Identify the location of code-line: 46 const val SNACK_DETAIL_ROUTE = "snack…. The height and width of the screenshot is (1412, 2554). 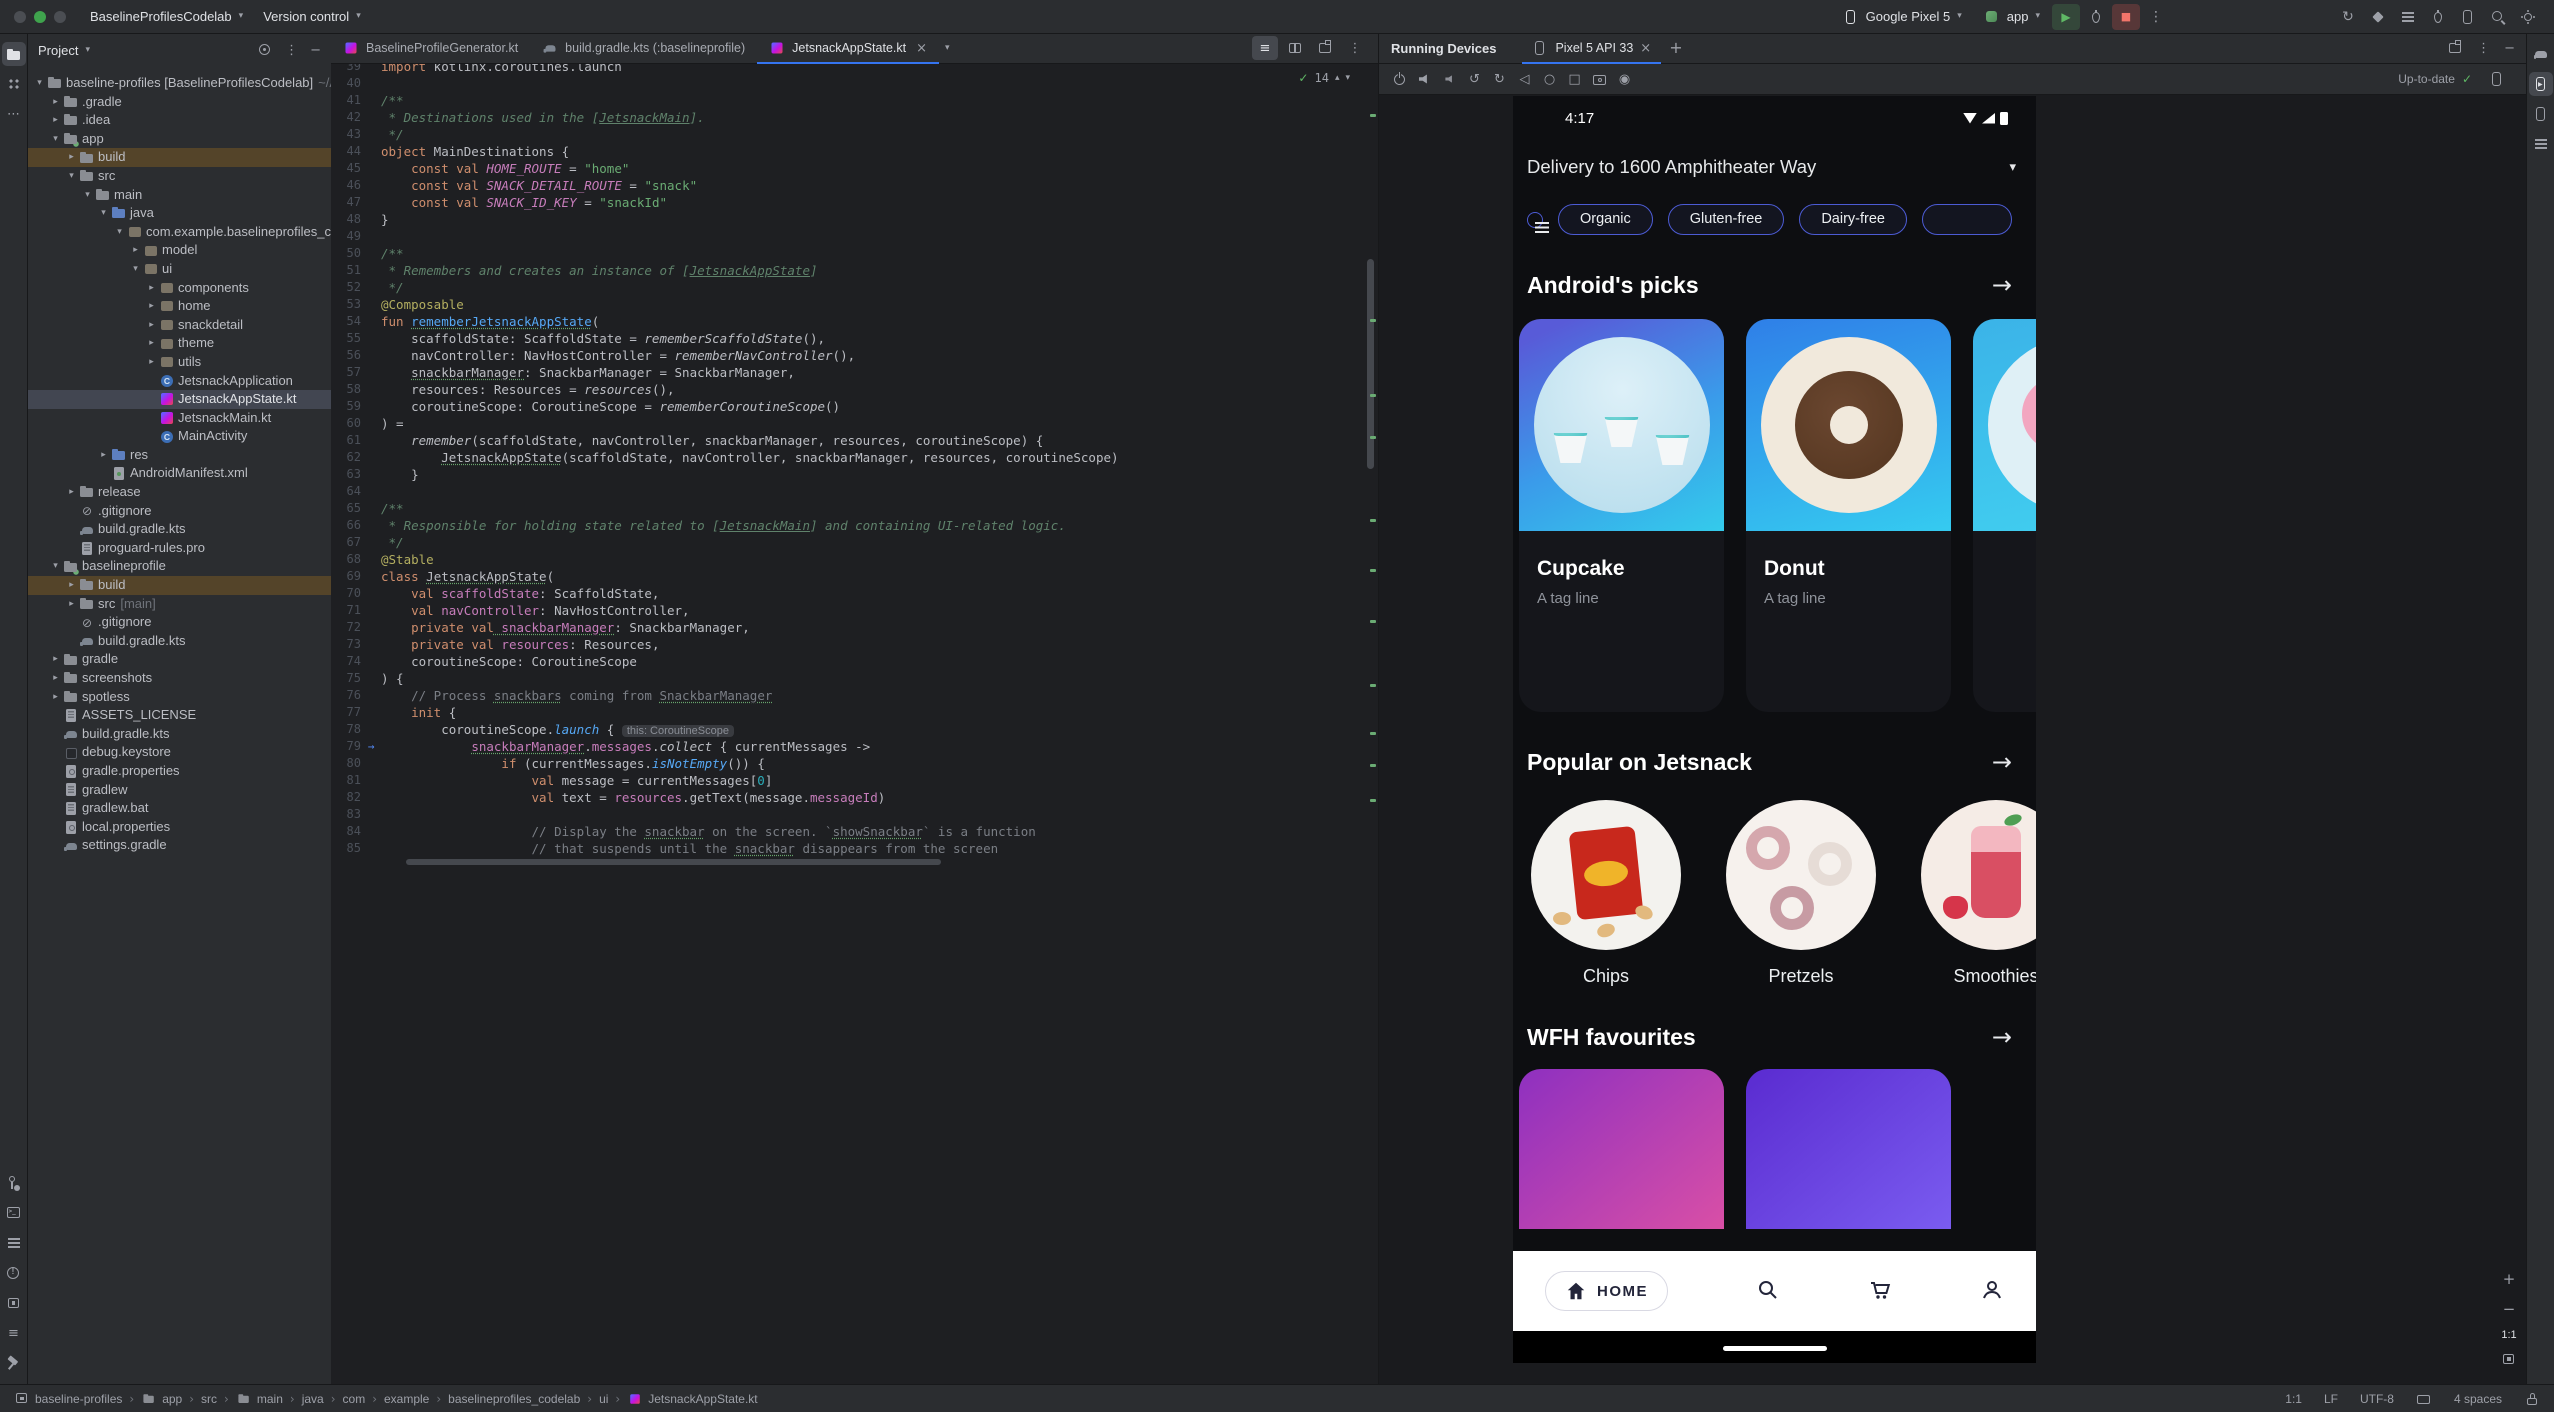
(847, 185).